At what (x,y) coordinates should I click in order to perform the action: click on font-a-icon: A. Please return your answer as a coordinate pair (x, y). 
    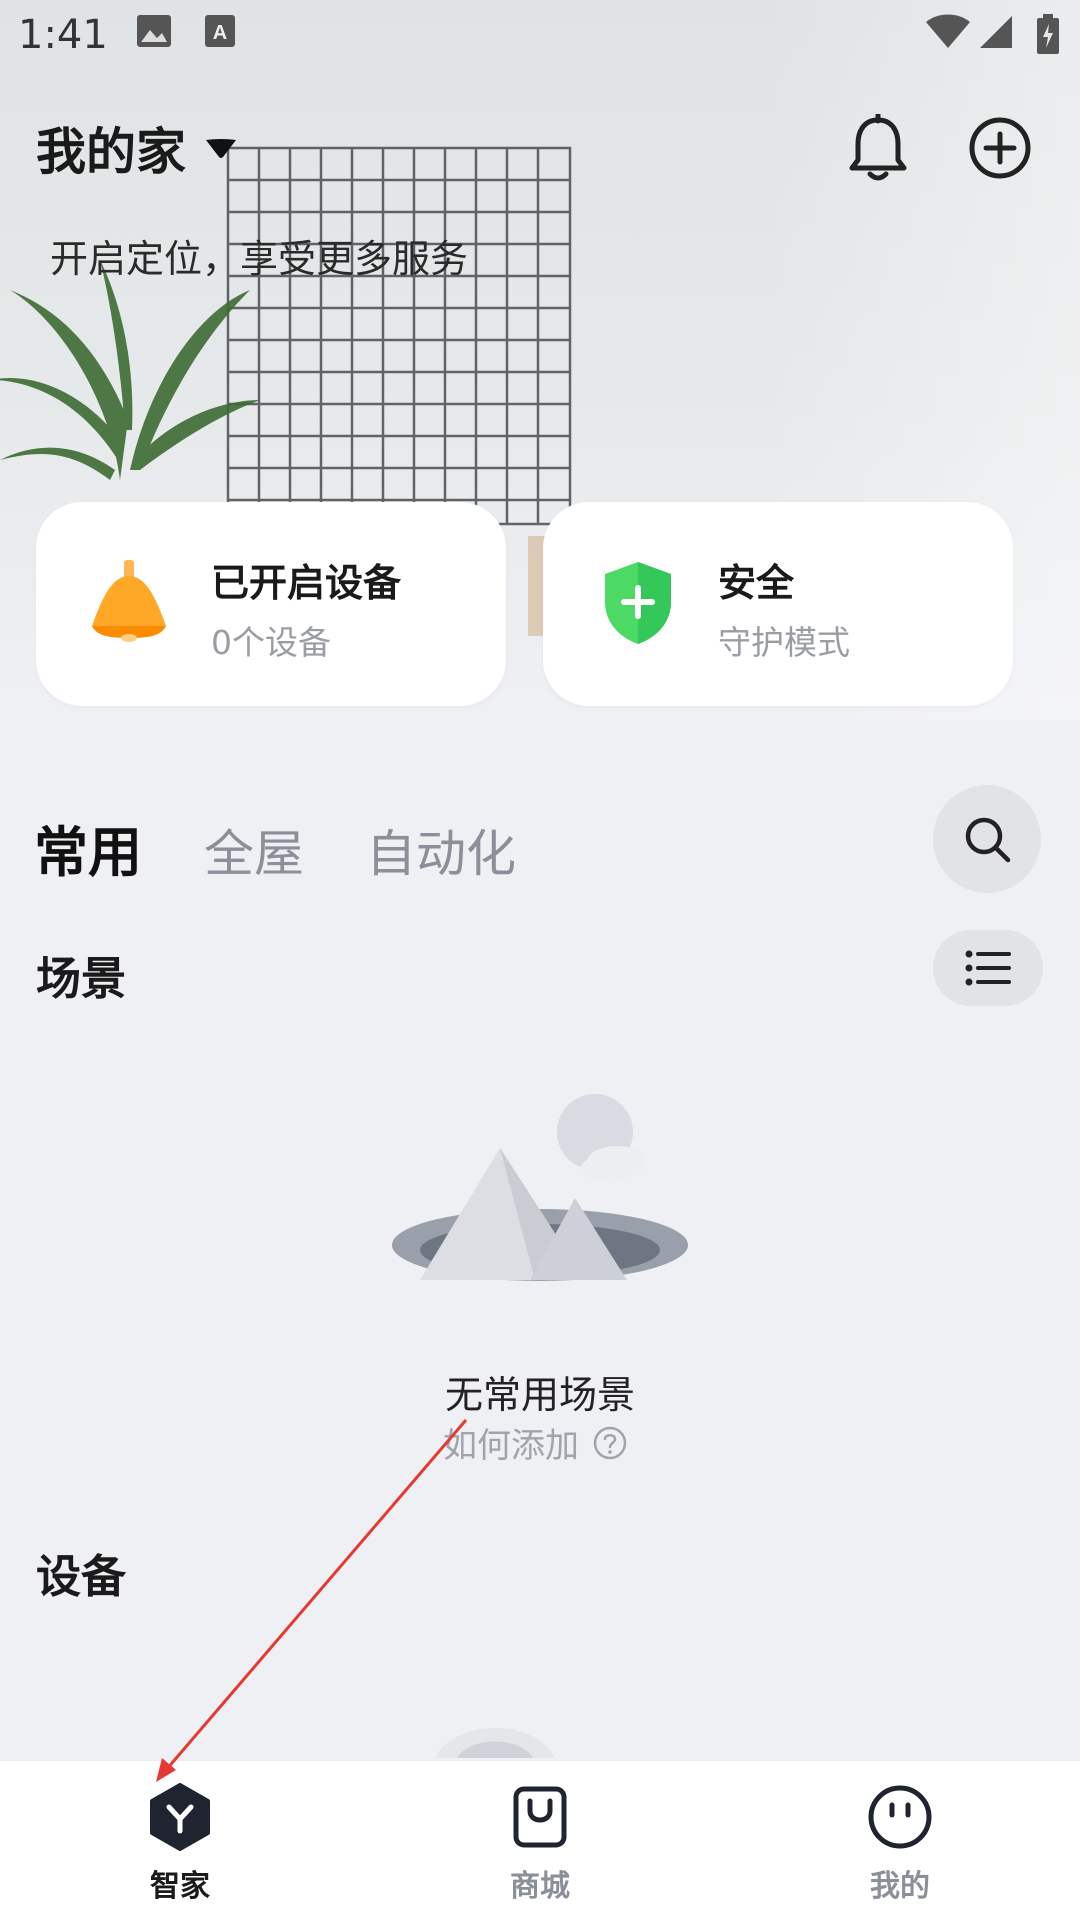
    Looking at the image, I should click on (220, 31).